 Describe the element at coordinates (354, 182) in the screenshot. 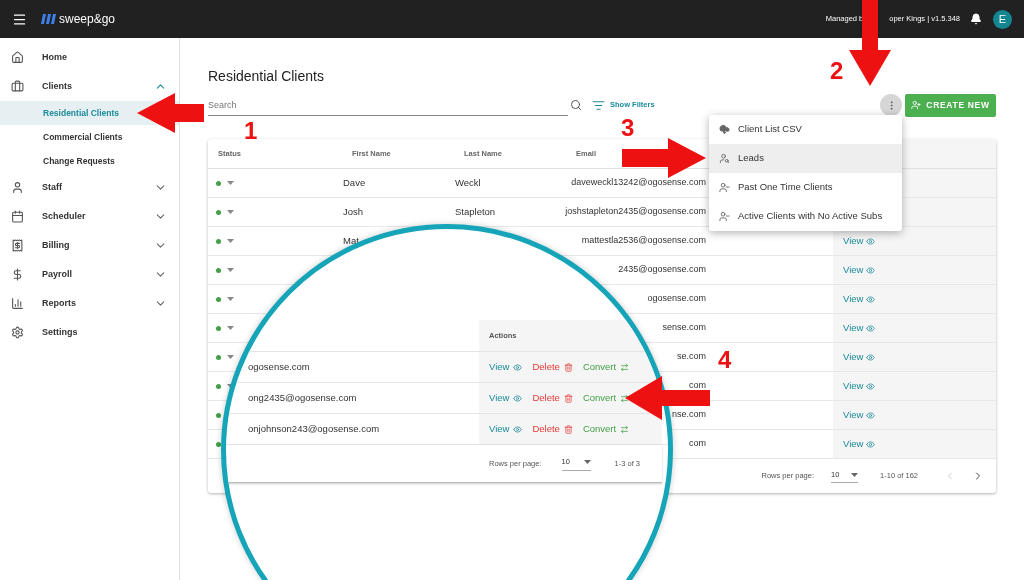

I see `table-cell: Dave` at that location.